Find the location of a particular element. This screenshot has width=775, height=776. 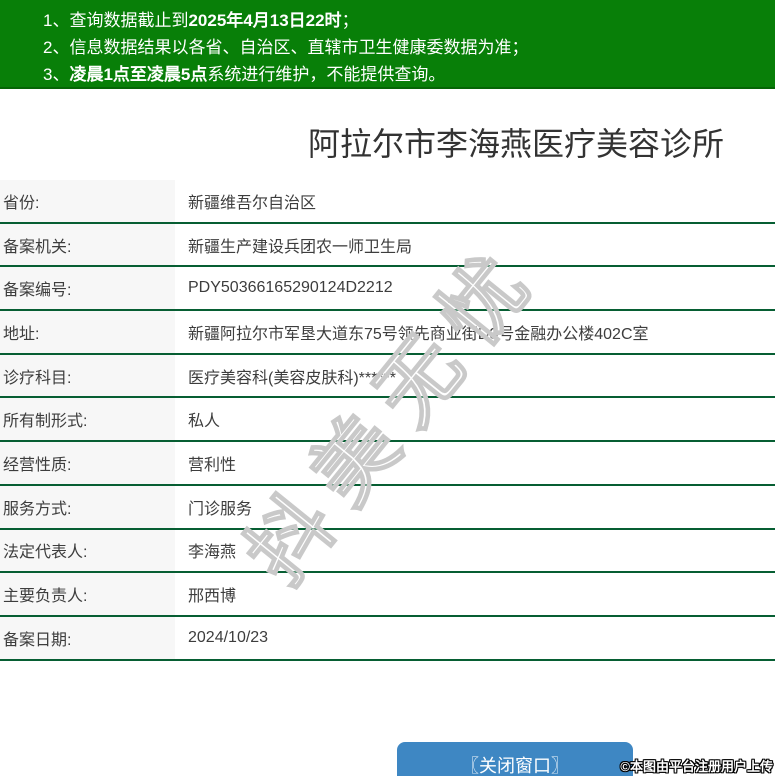

table-row-treatment-subjects: 诊疗科目: 医疗美容科(美容皮肤科)****** is located at coordinates (387, 376).